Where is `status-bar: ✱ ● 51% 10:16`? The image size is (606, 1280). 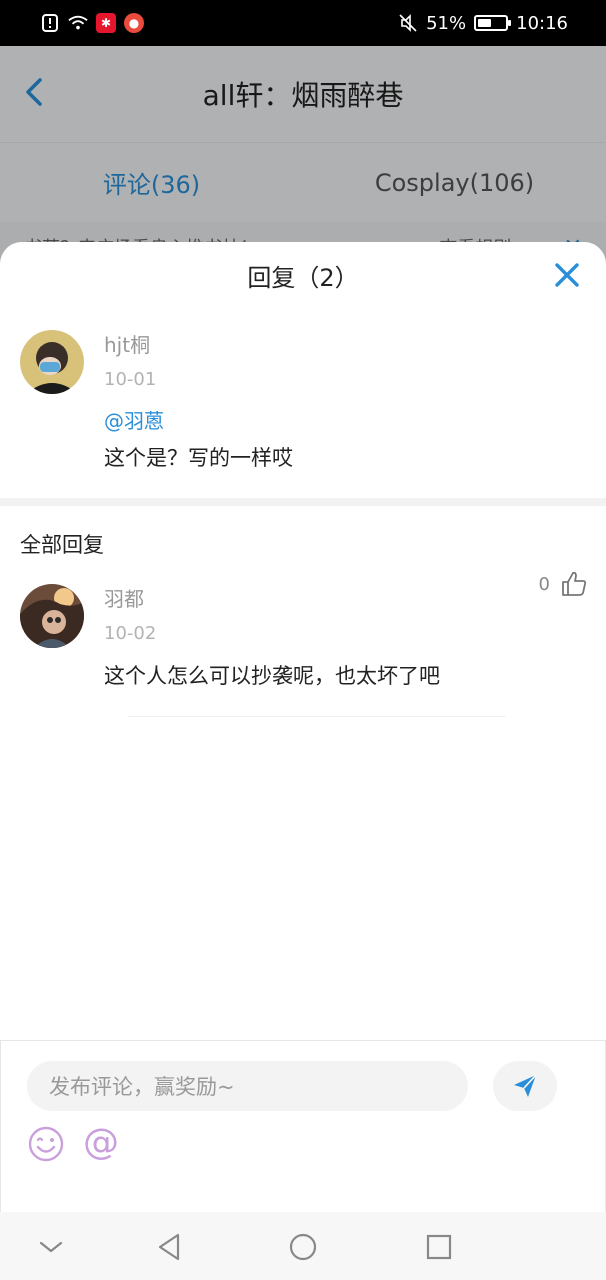
status-bar: ✱ ● 51% 10:16 is located at coordinates (303, 23).